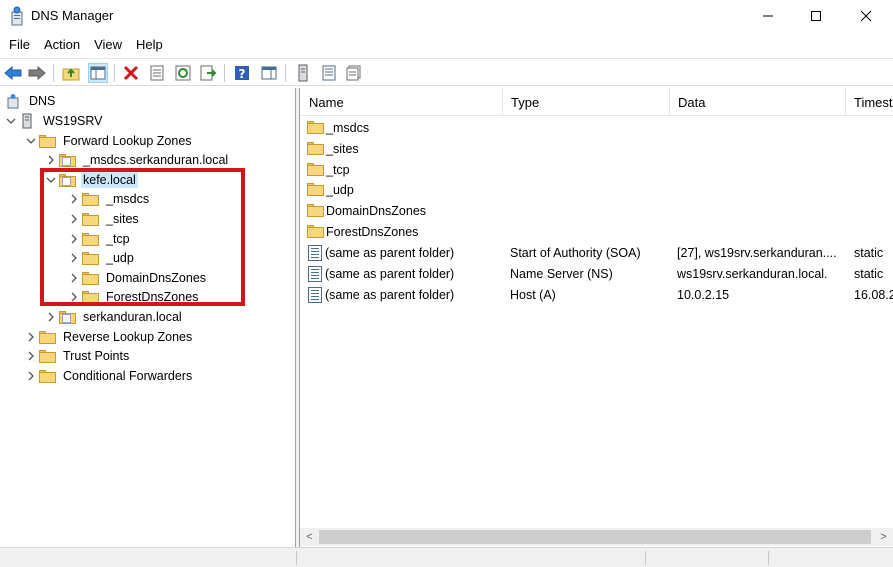 This screenshot has width=893, height=567. What do you see at coordinates (156, 160) in the screenshot?
I see `tree-label: _msdcs.serkanduran.local` at bounding box center [156, 160].